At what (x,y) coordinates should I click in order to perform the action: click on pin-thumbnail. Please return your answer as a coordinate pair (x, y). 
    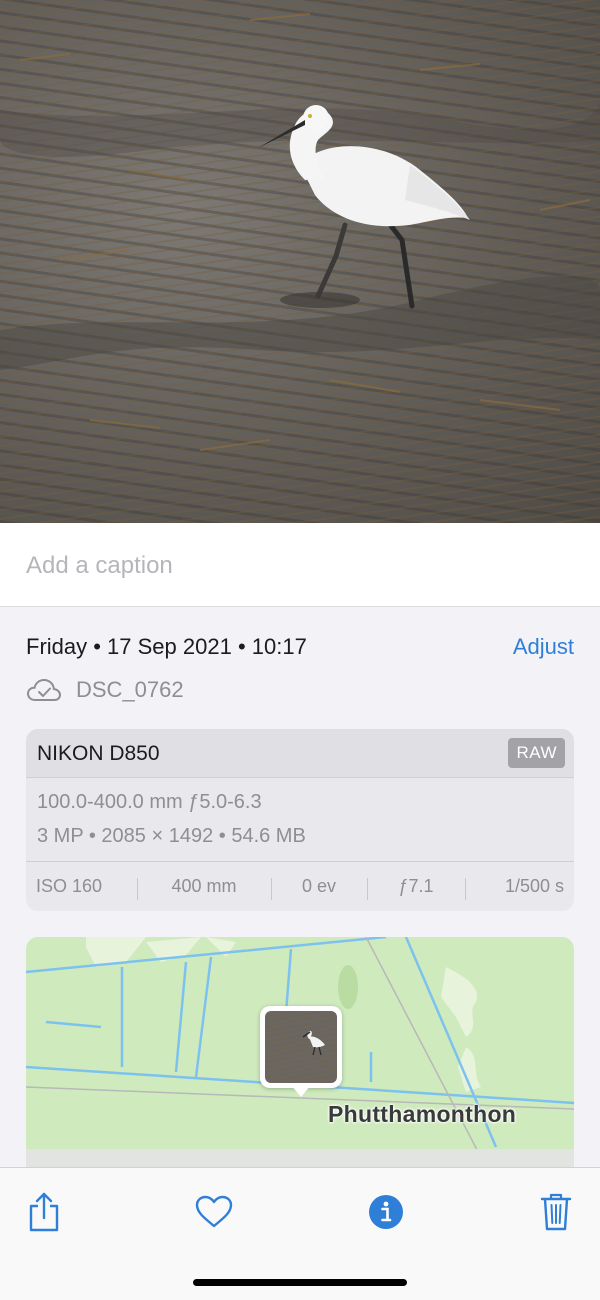
    Looking at the image, I should click on (301, 1047).